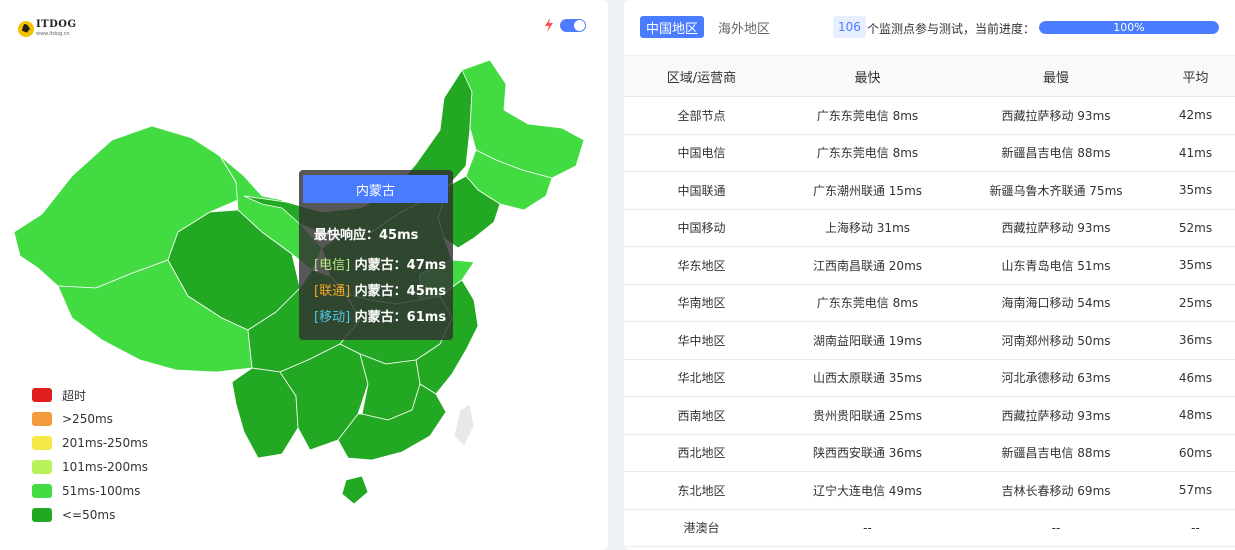 This screenshot has height=550, width=1235. I want to click on region-hainan, so click(355, 490).